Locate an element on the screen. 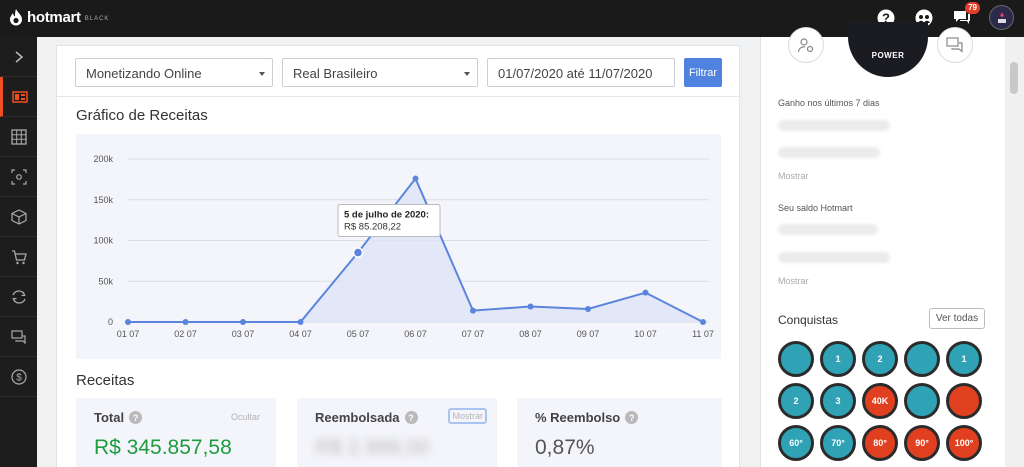 This screenshot has height=467, width=1024. x-tick-label: 06 07 is located at coordinates (415, 334).